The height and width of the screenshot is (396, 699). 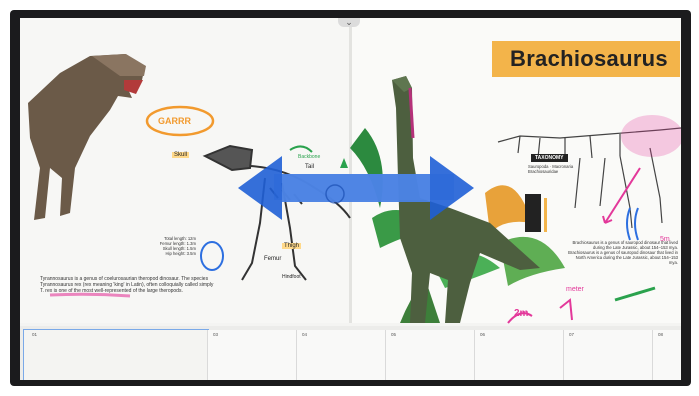 I want to click on thumbnail-number: 06, so click(x=483, y=334).